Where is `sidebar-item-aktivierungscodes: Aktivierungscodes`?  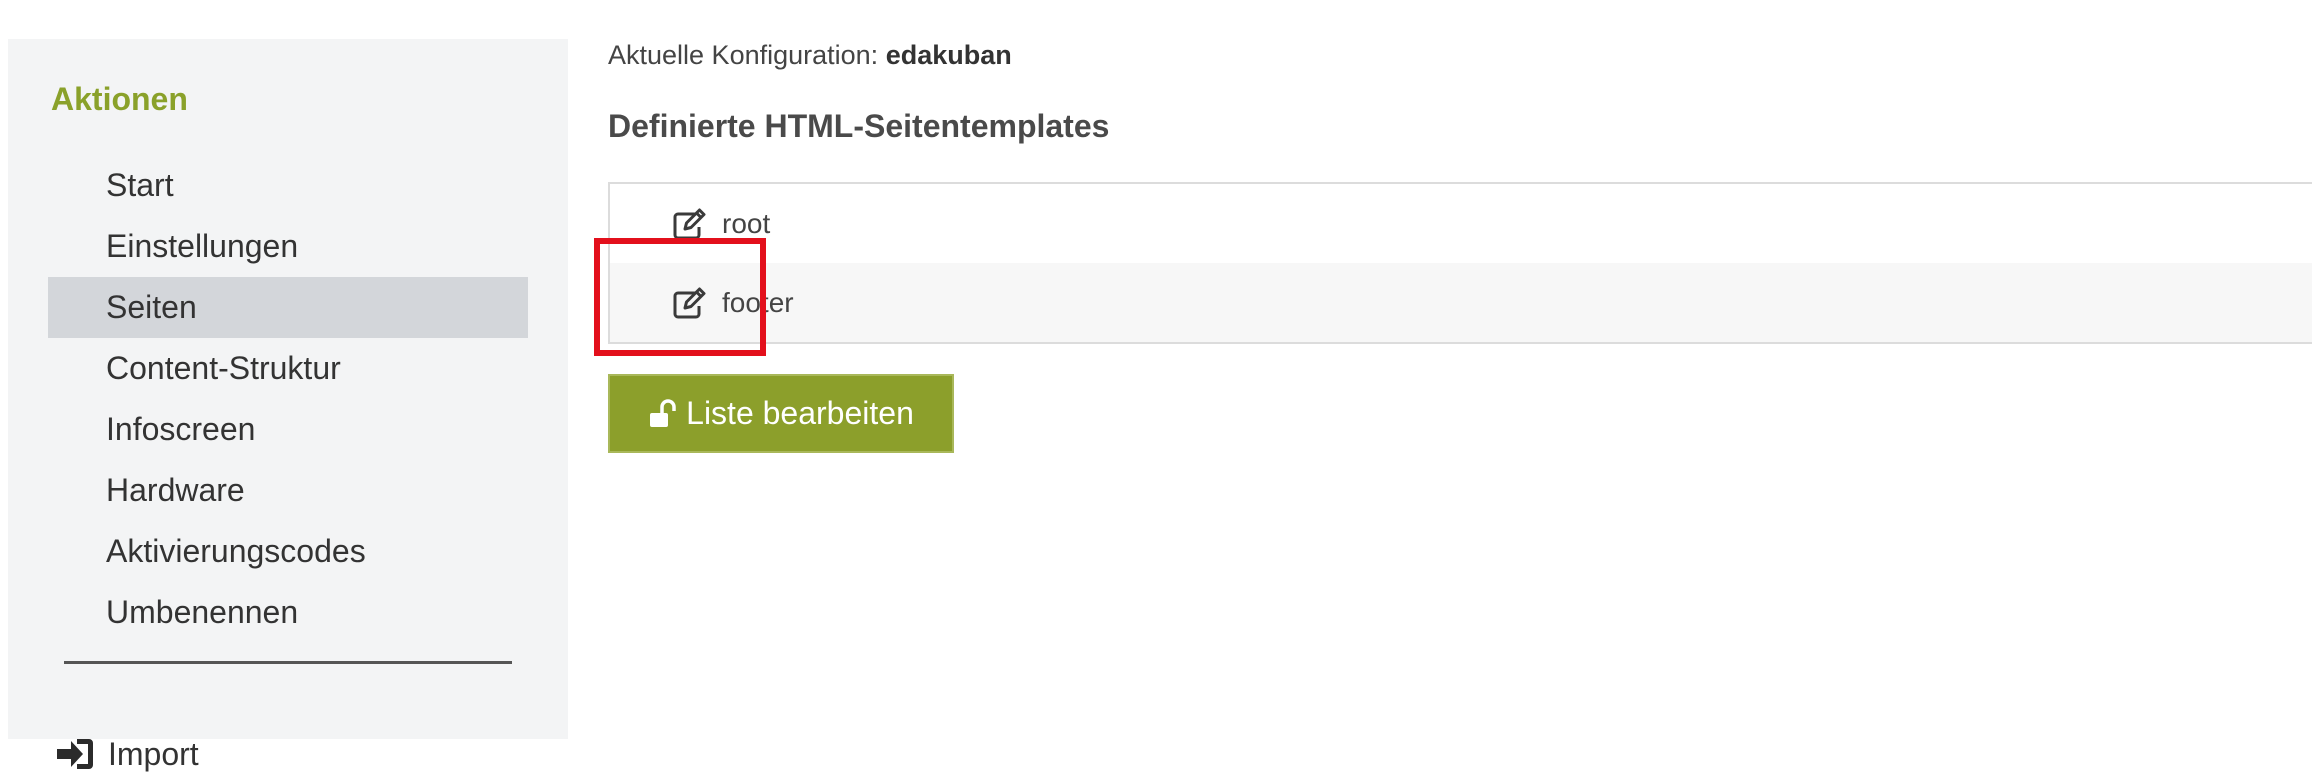
sidebar-item-aktivierungscodes: Aktivierungscodes is located at coordinates (288, 551).